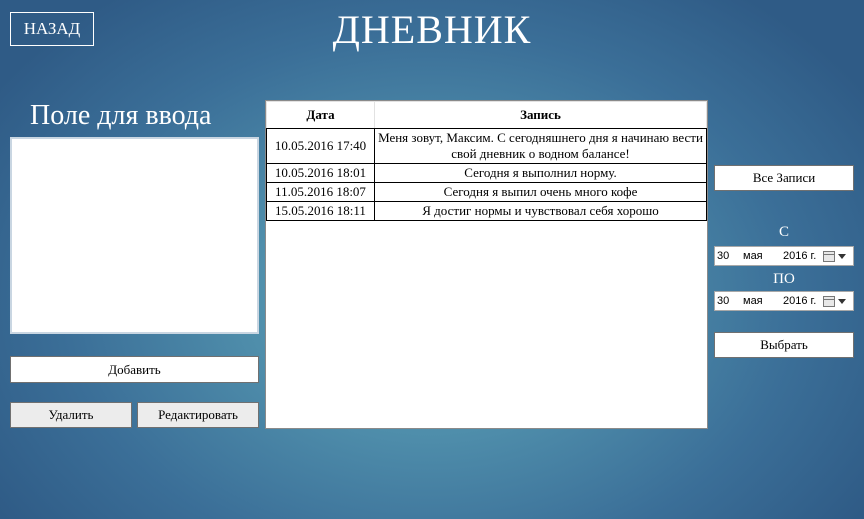 The image size is (864, 519). I want to click on edit-button: Редактировать, so click(198, 415).